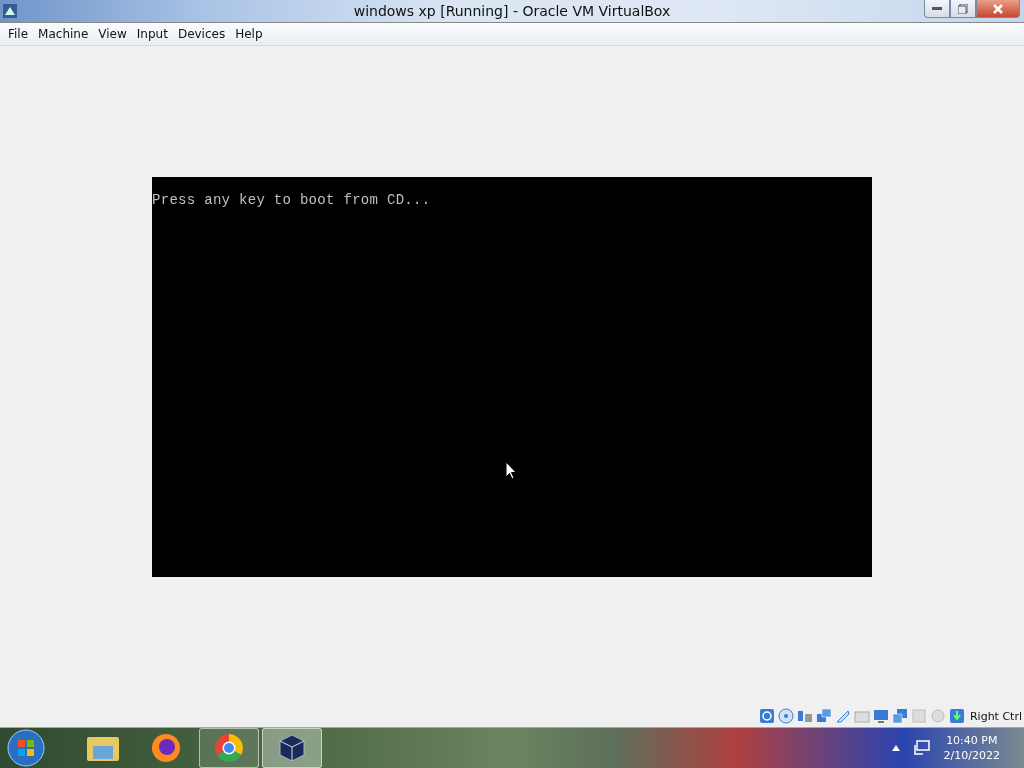 The width and height of the screenshot is (1024, 768). I want to click on taskbar-button, so click(292, 748).